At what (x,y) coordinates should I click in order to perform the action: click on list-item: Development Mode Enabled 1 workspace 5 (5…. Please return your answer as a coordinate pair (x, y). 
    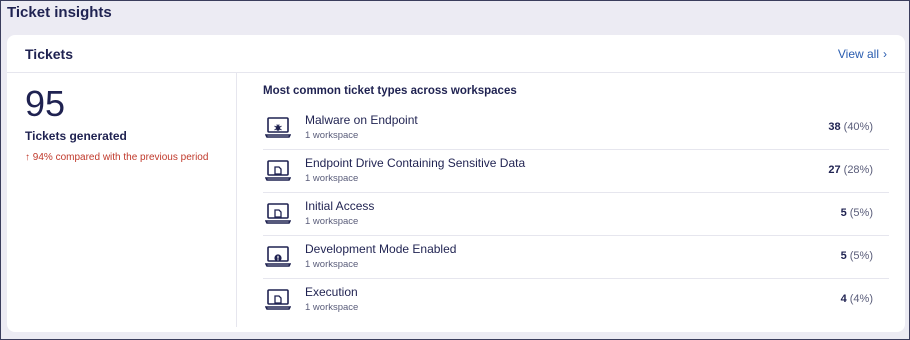
    Looking at the image, I should click on (576, 257).